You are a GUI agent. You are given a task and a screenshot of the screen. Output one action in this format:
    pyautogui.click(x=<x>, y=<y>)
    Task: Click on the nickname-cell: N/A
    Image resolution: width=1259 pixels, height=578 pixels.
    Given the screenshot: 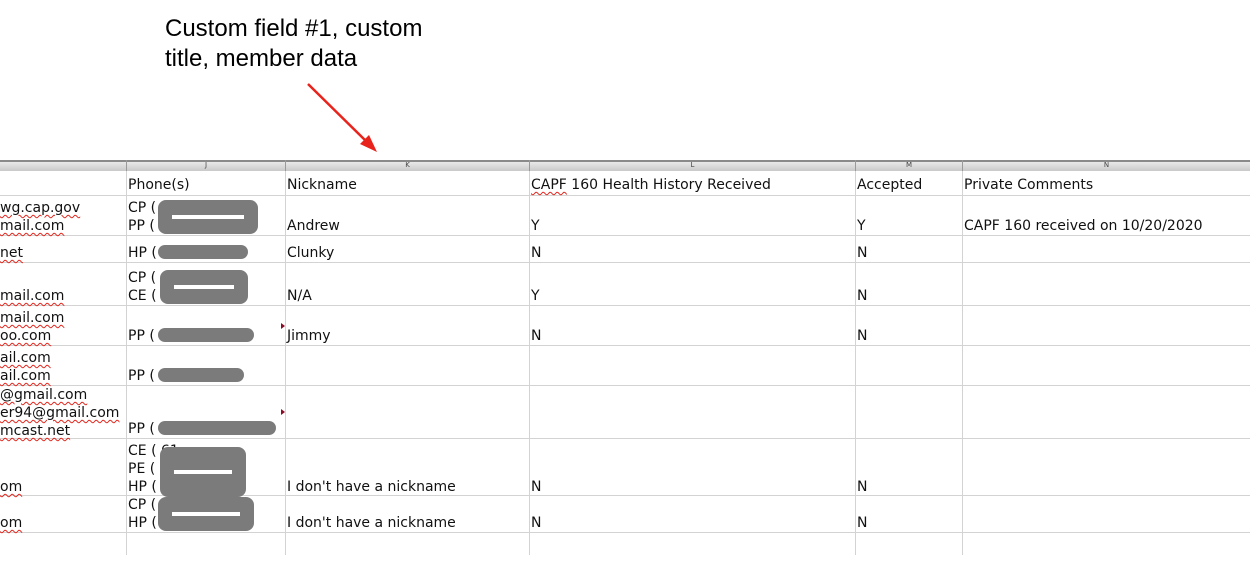 What is the action you would take?
    pyautogui.click(x=299, y=296)
    